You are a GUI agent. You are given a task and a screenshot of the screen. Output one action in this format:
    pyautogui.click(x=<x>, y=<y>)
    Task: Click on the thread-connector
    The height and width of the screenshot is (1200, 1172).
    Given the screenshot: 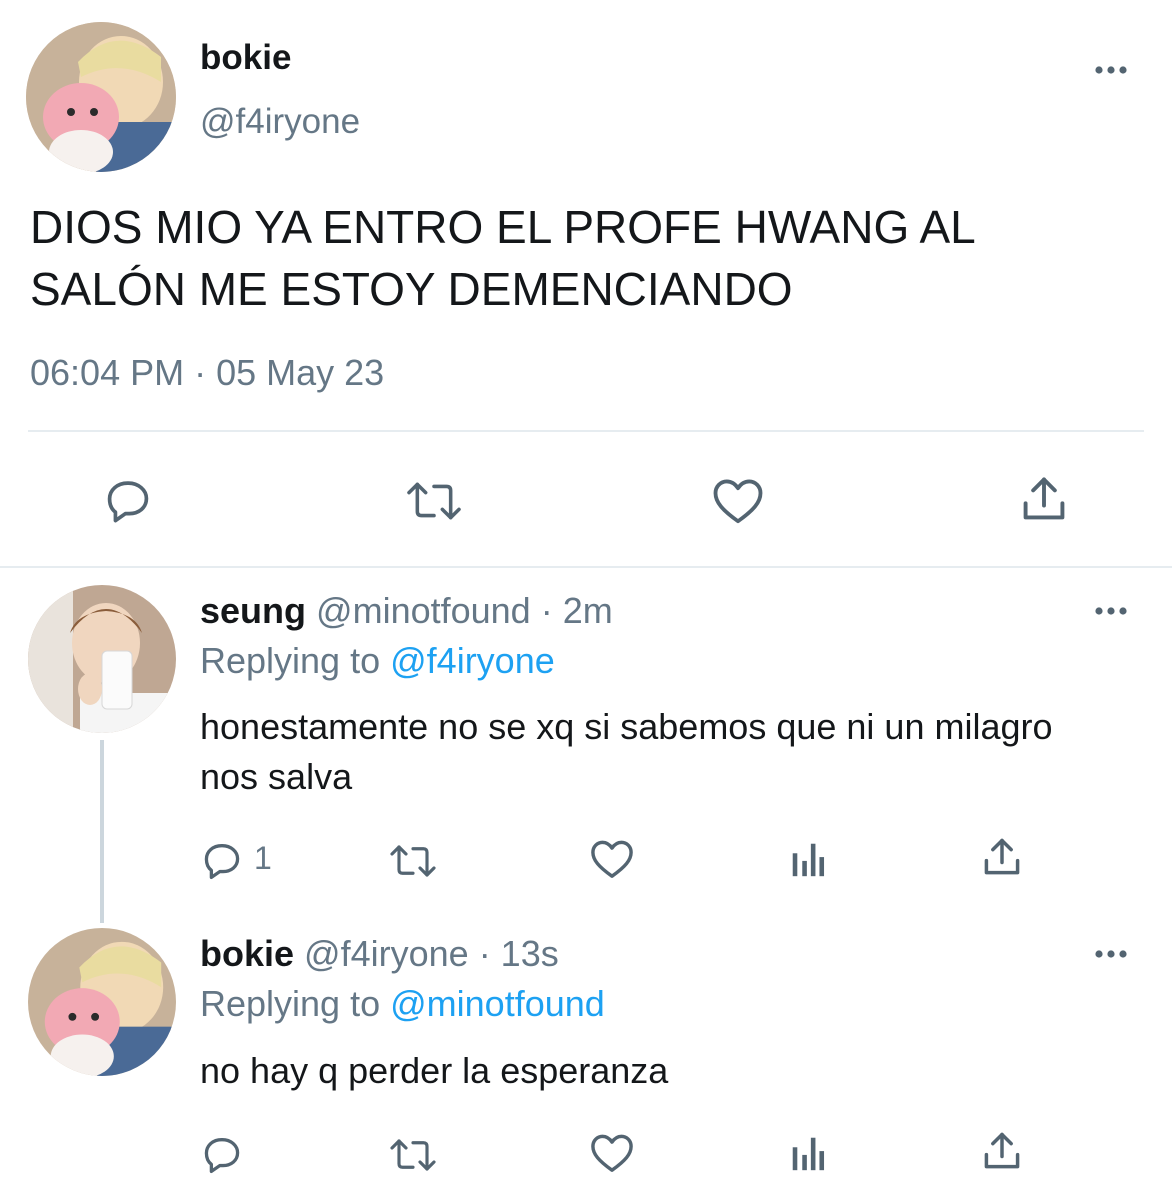 What is the action you would take?
    pyautogui.click(x=102, y=831)
    